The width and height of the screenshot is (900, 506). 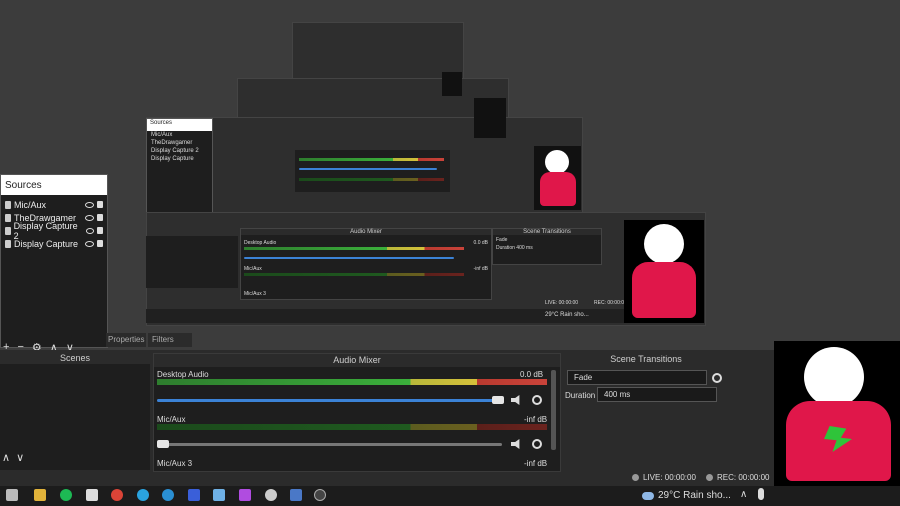 What do you see at coordinates (172, 159) in the screenshot?
I see `mini-source-item: Display Capture` at bounding box center [172, 159].